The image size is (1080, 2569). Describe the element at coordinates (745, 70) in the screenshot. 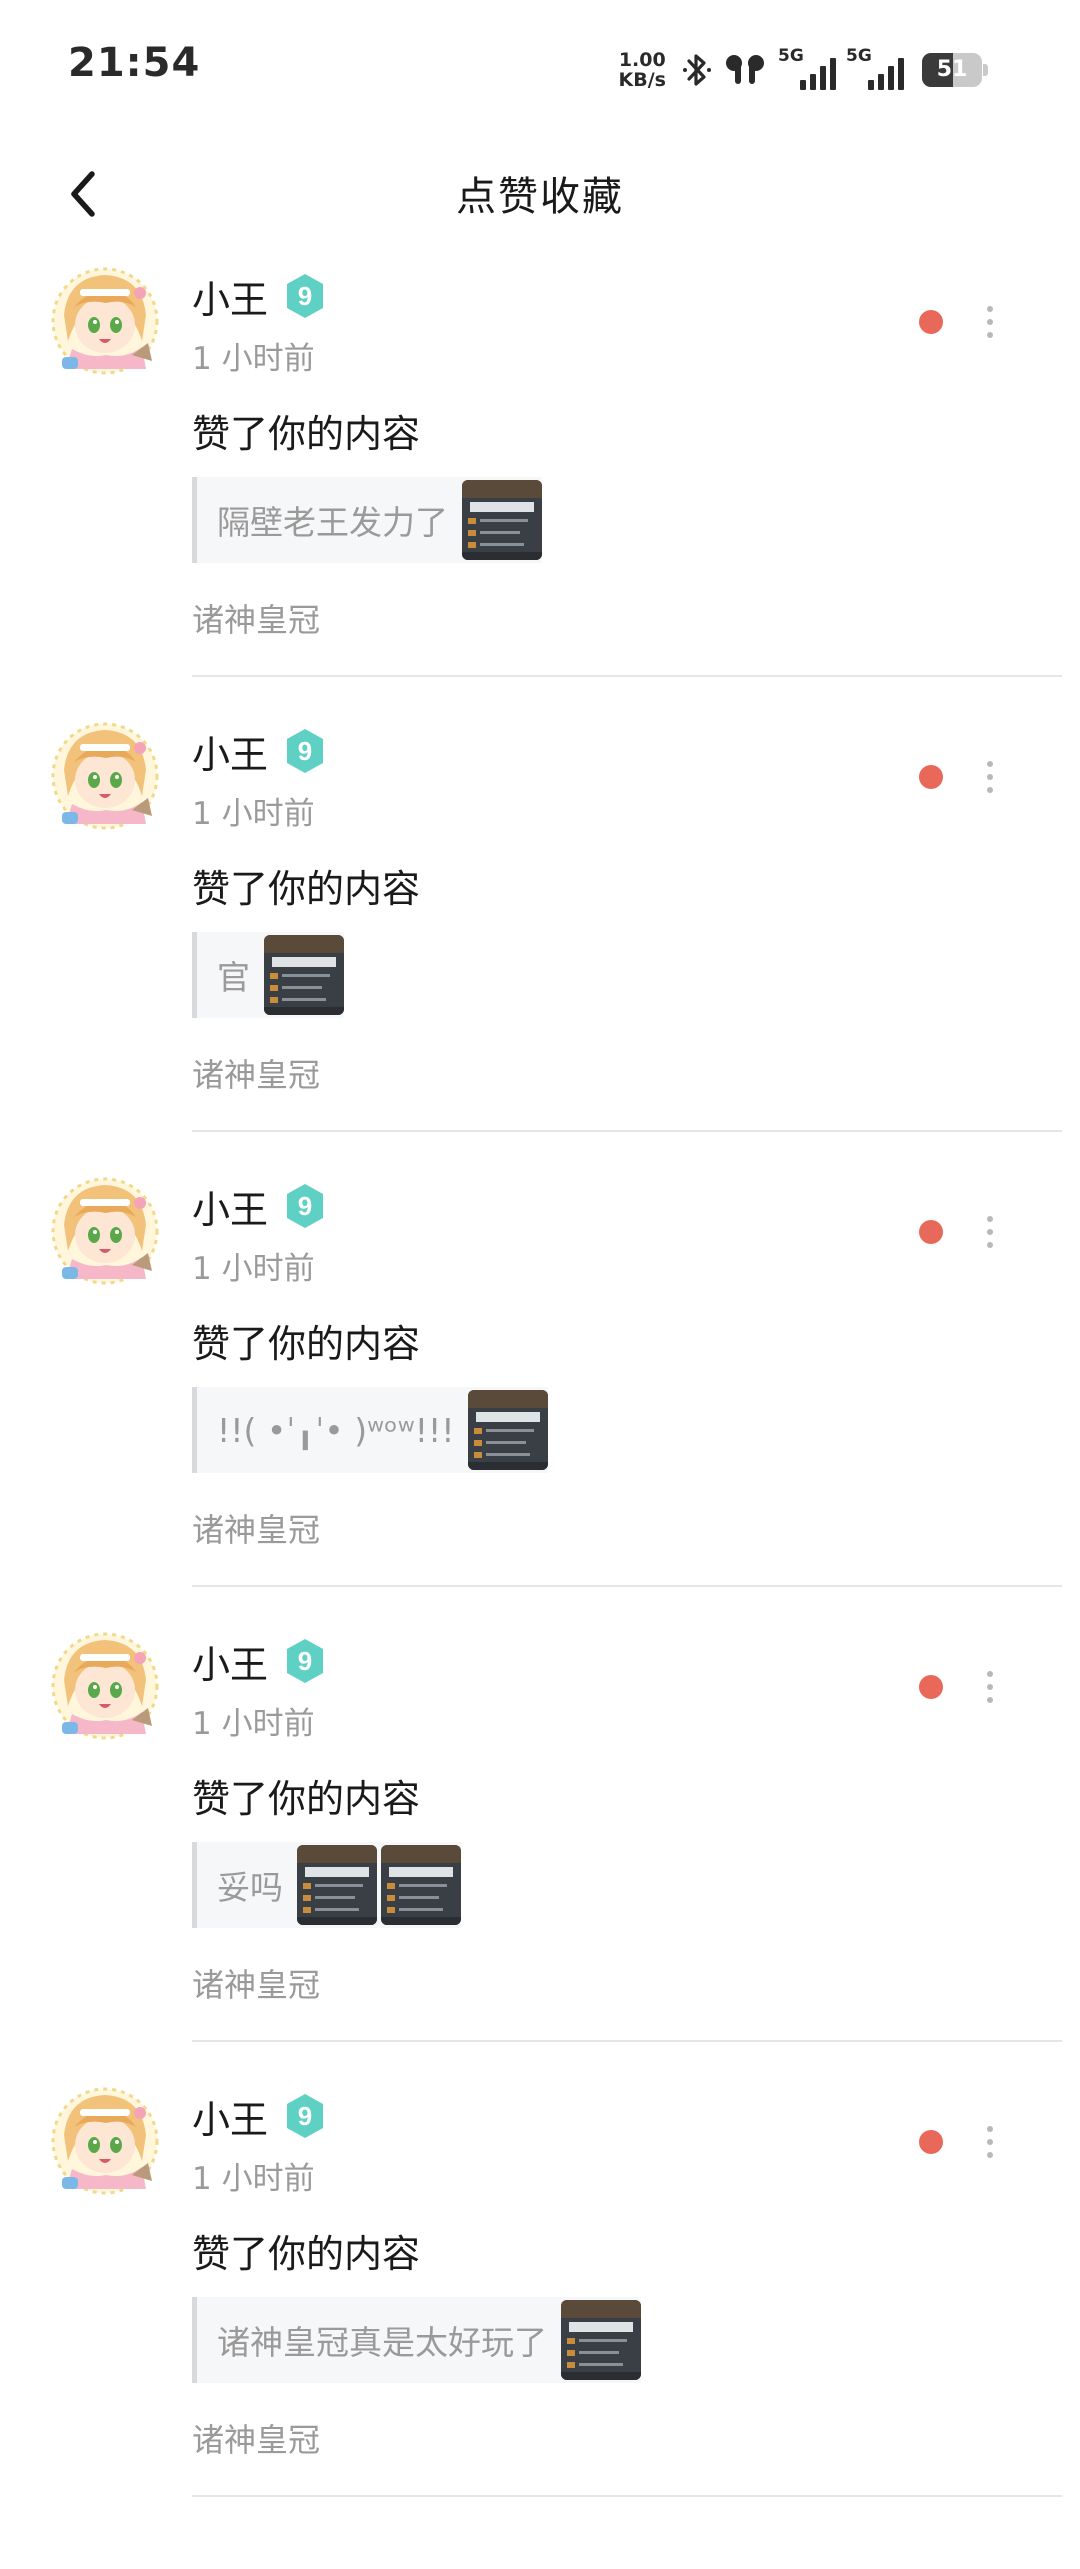

I see `earbuds-icon` at that location.